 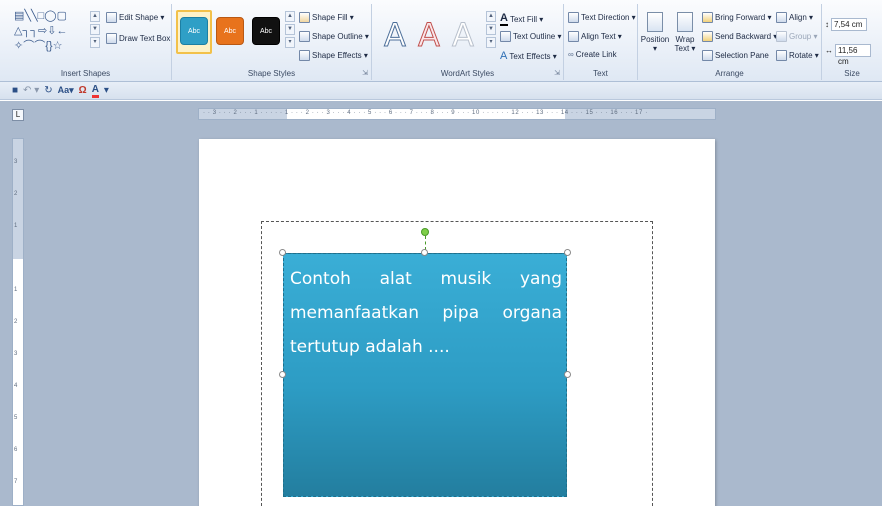 What do you see at coordinates (521, 19) in the screenshot?
I see `text-fill-button: A Text Fill ▾` at bounding box center [521, 19].